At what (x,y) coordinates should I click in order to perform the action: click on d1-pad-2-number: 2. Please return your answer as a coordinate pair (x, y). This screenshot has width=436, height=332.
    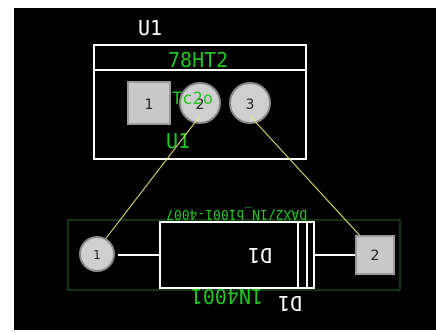
    Looking at the image, I should click on (375, 256).